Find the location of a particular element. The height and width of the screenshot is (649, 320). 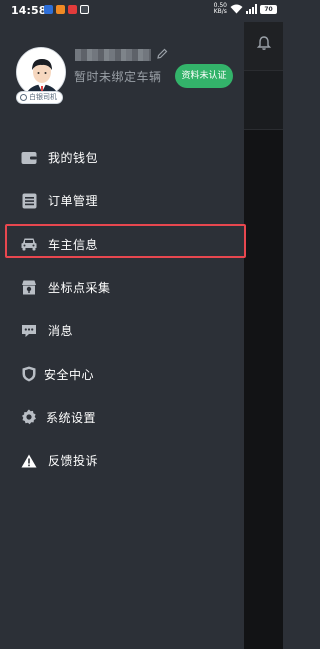

avatar is located at coordinates (41, 72).